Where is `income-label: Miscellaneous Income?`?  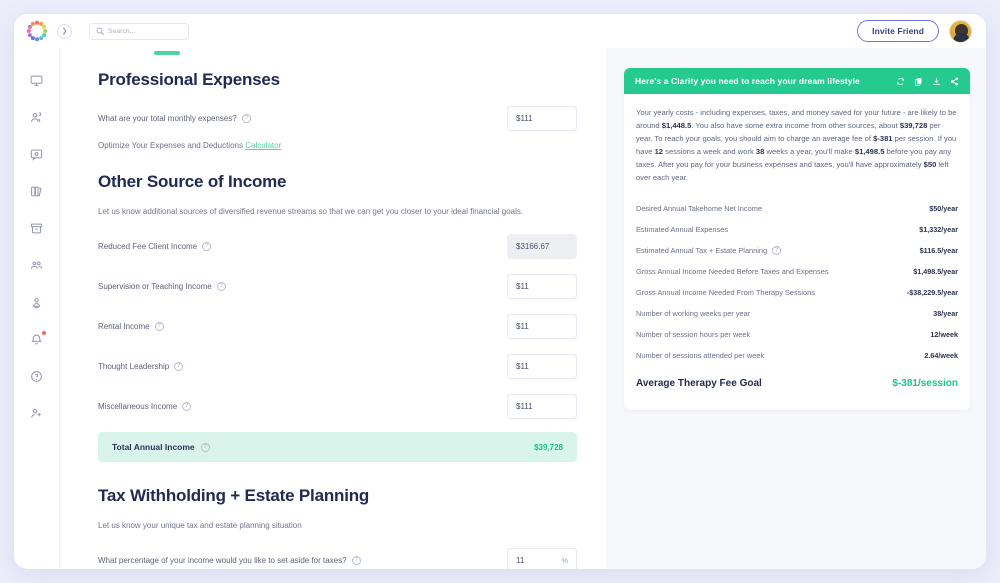
income-label: Miscellaneous Income? is located at coordinates (302, 406).